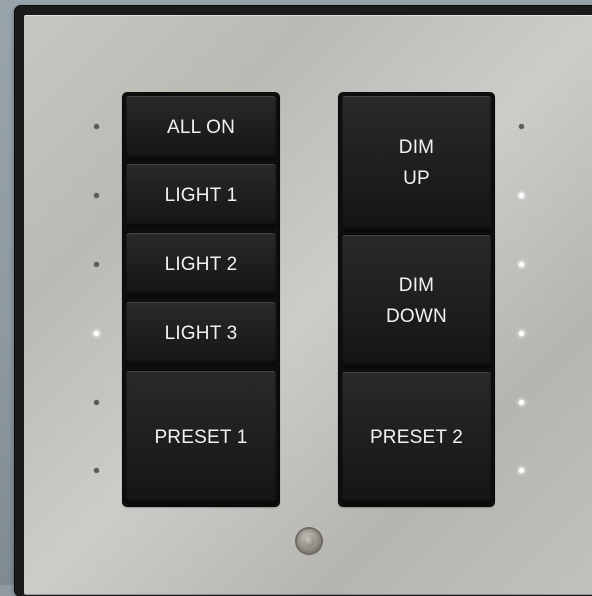  I want to click on preset-1-button: PRESET 1, so click(201, 437).